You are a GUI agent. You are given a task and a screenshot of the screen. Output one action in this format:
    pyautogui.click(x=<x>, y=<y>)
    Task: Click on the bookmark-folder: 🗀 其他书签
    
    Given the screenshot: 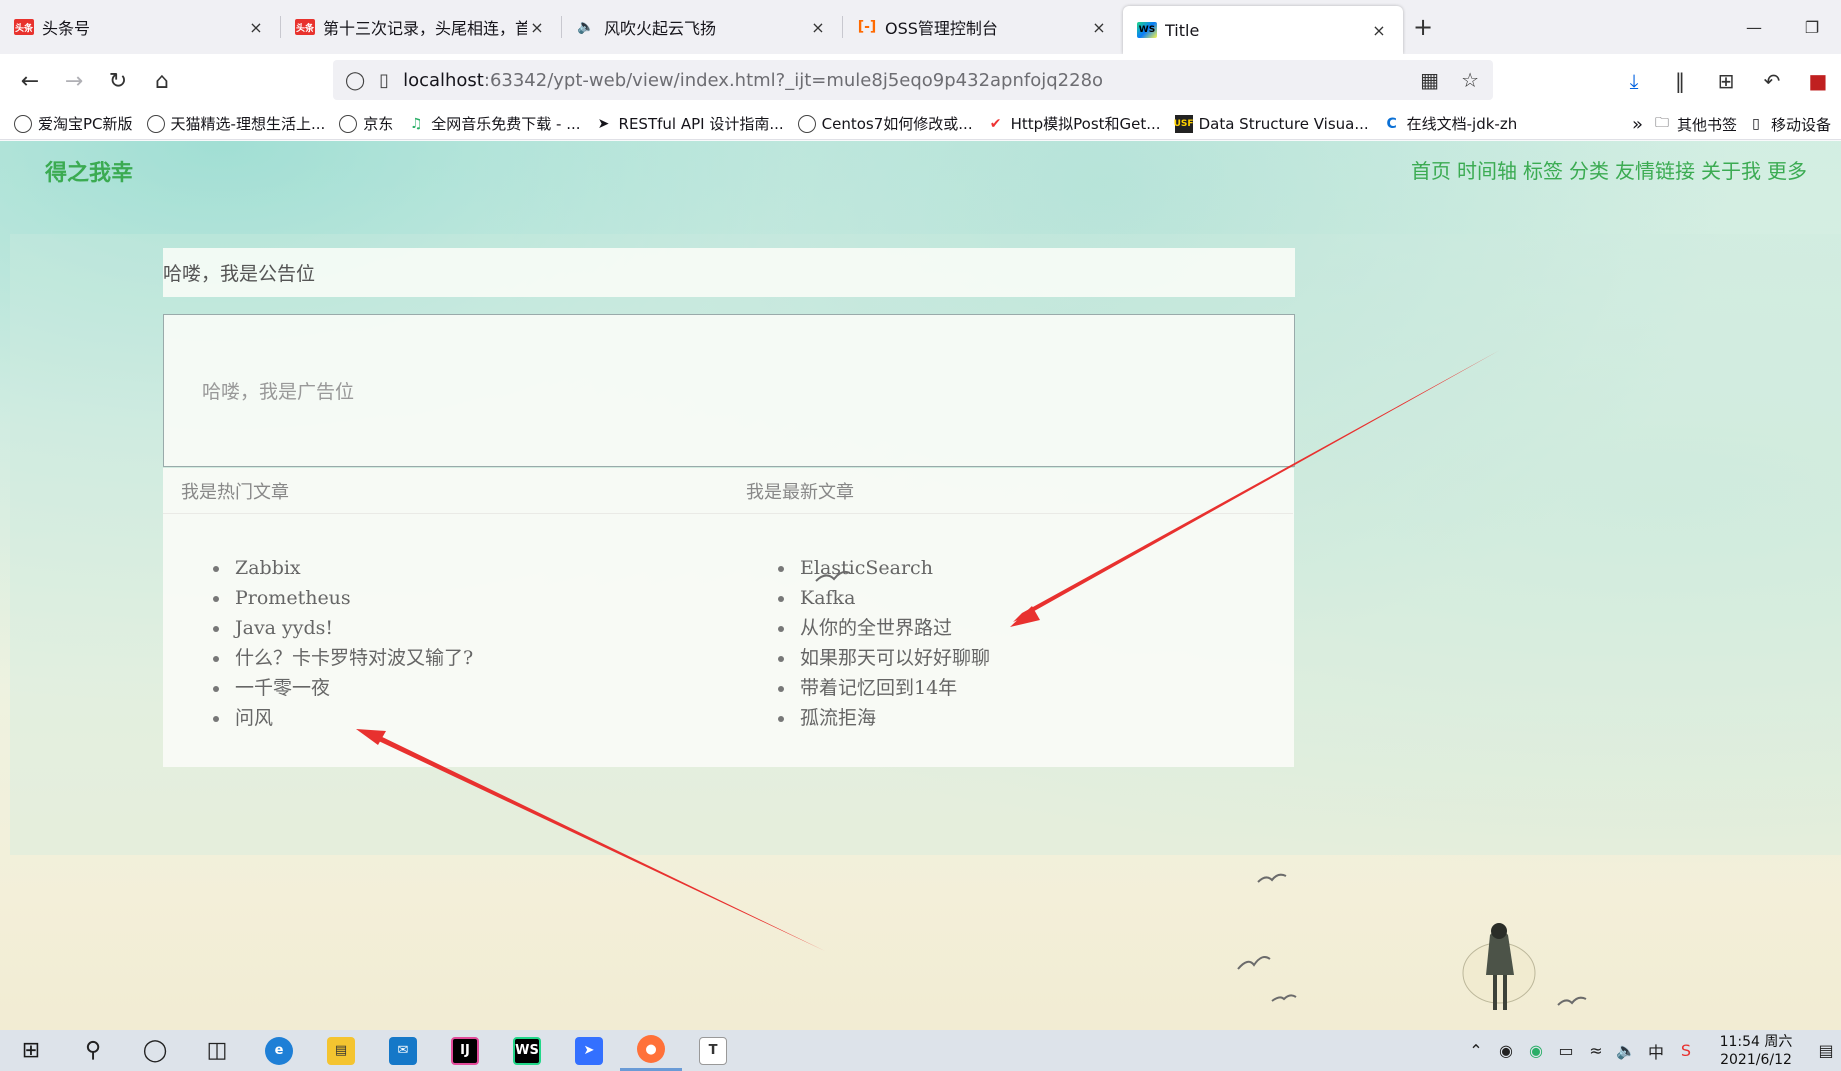 What is the action you would take?
    pyautogui.click(x=1695, y=124)
    